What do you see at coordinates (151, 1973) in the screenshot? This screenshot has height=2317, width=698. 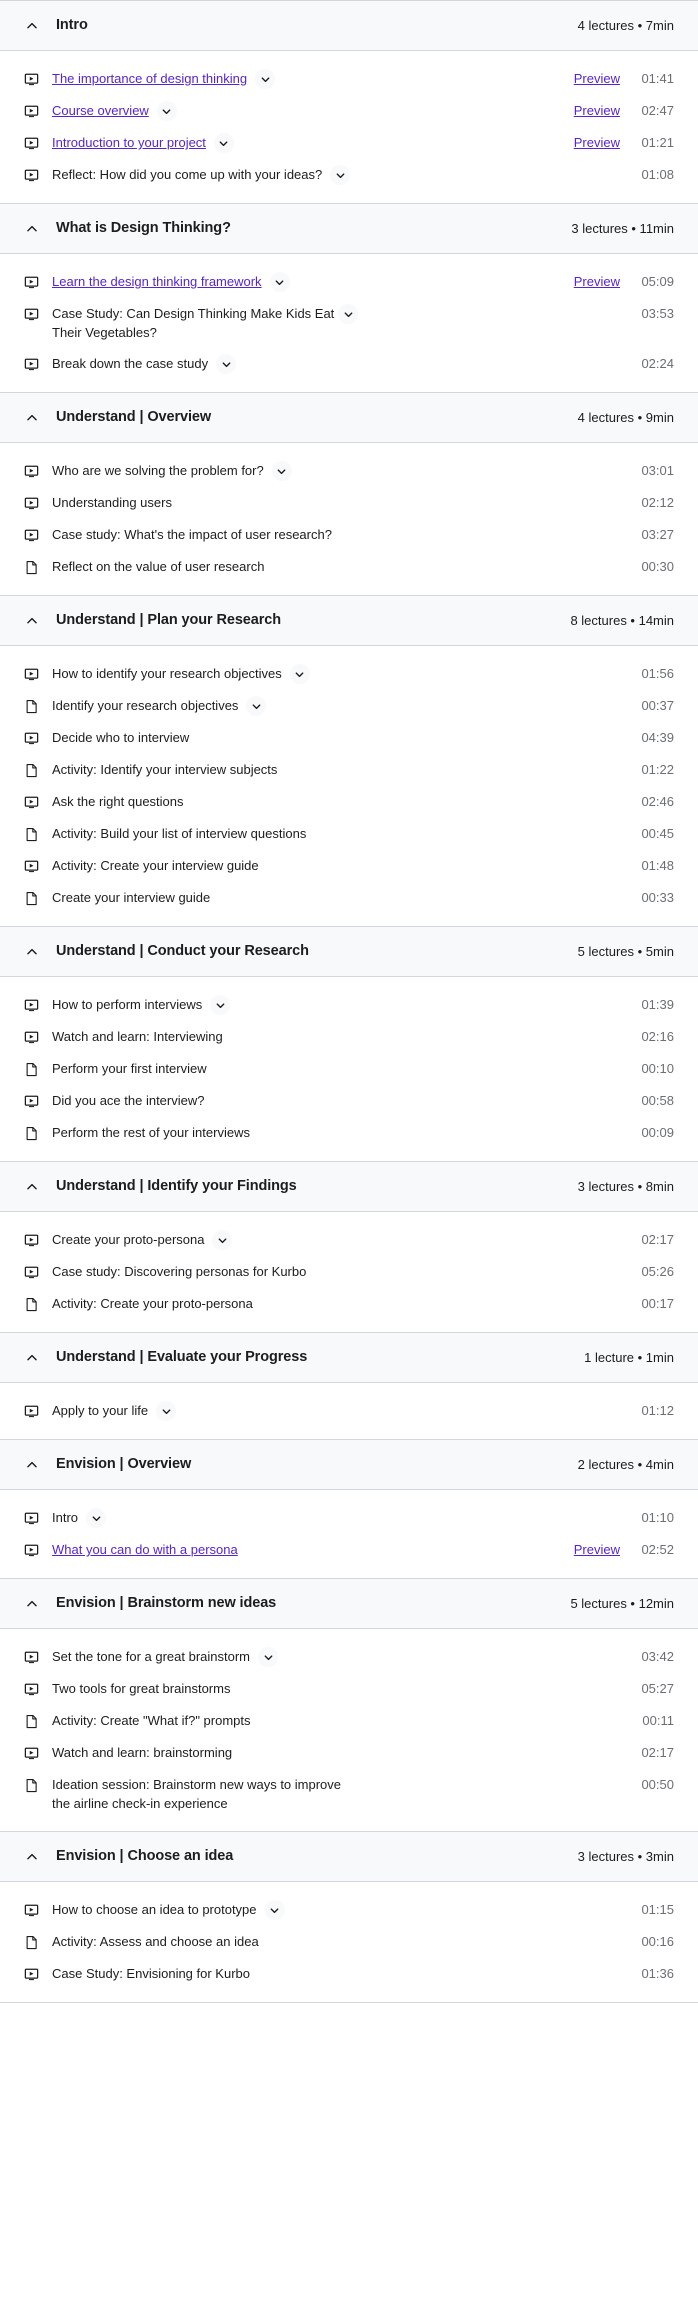 I see `lecture-title: Case Study: Envisioning for Kurbo` at bounding box center [151, 1973].